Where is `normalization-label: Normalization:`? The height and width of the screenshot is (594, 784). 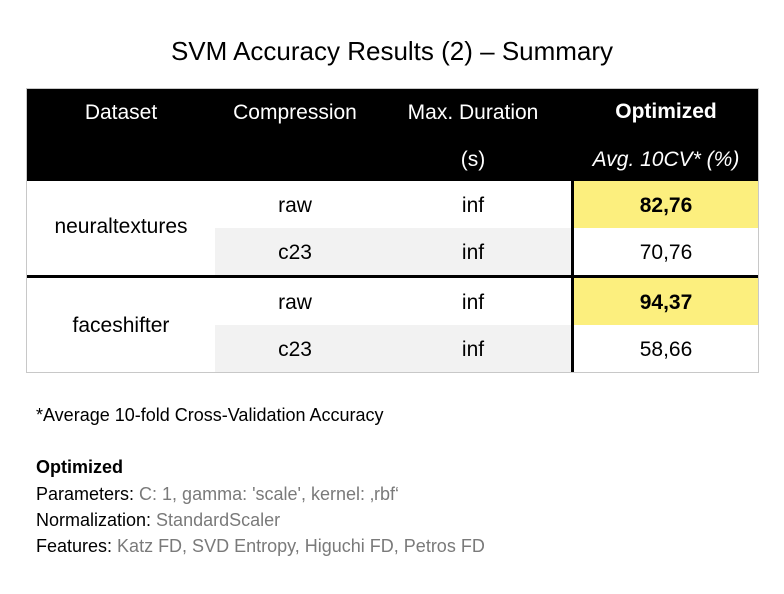 normalization-label: Normalization: is located at coordinates (96, 520).